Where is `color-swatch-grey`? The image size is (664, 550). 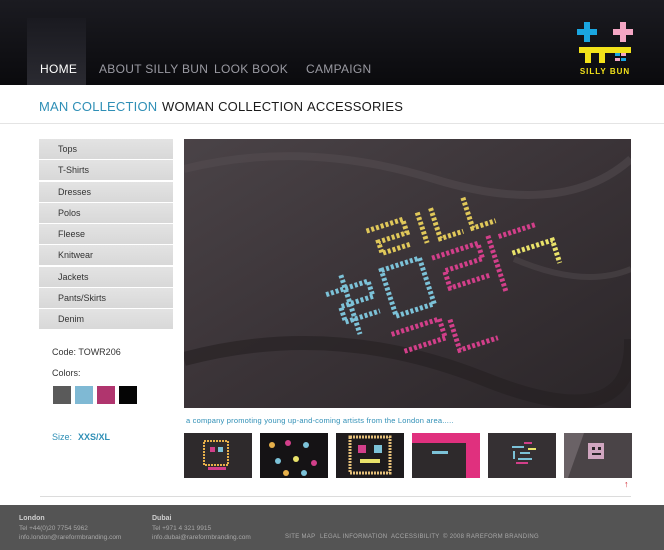 color-swatch-grey is located at coordinates (62, 395).